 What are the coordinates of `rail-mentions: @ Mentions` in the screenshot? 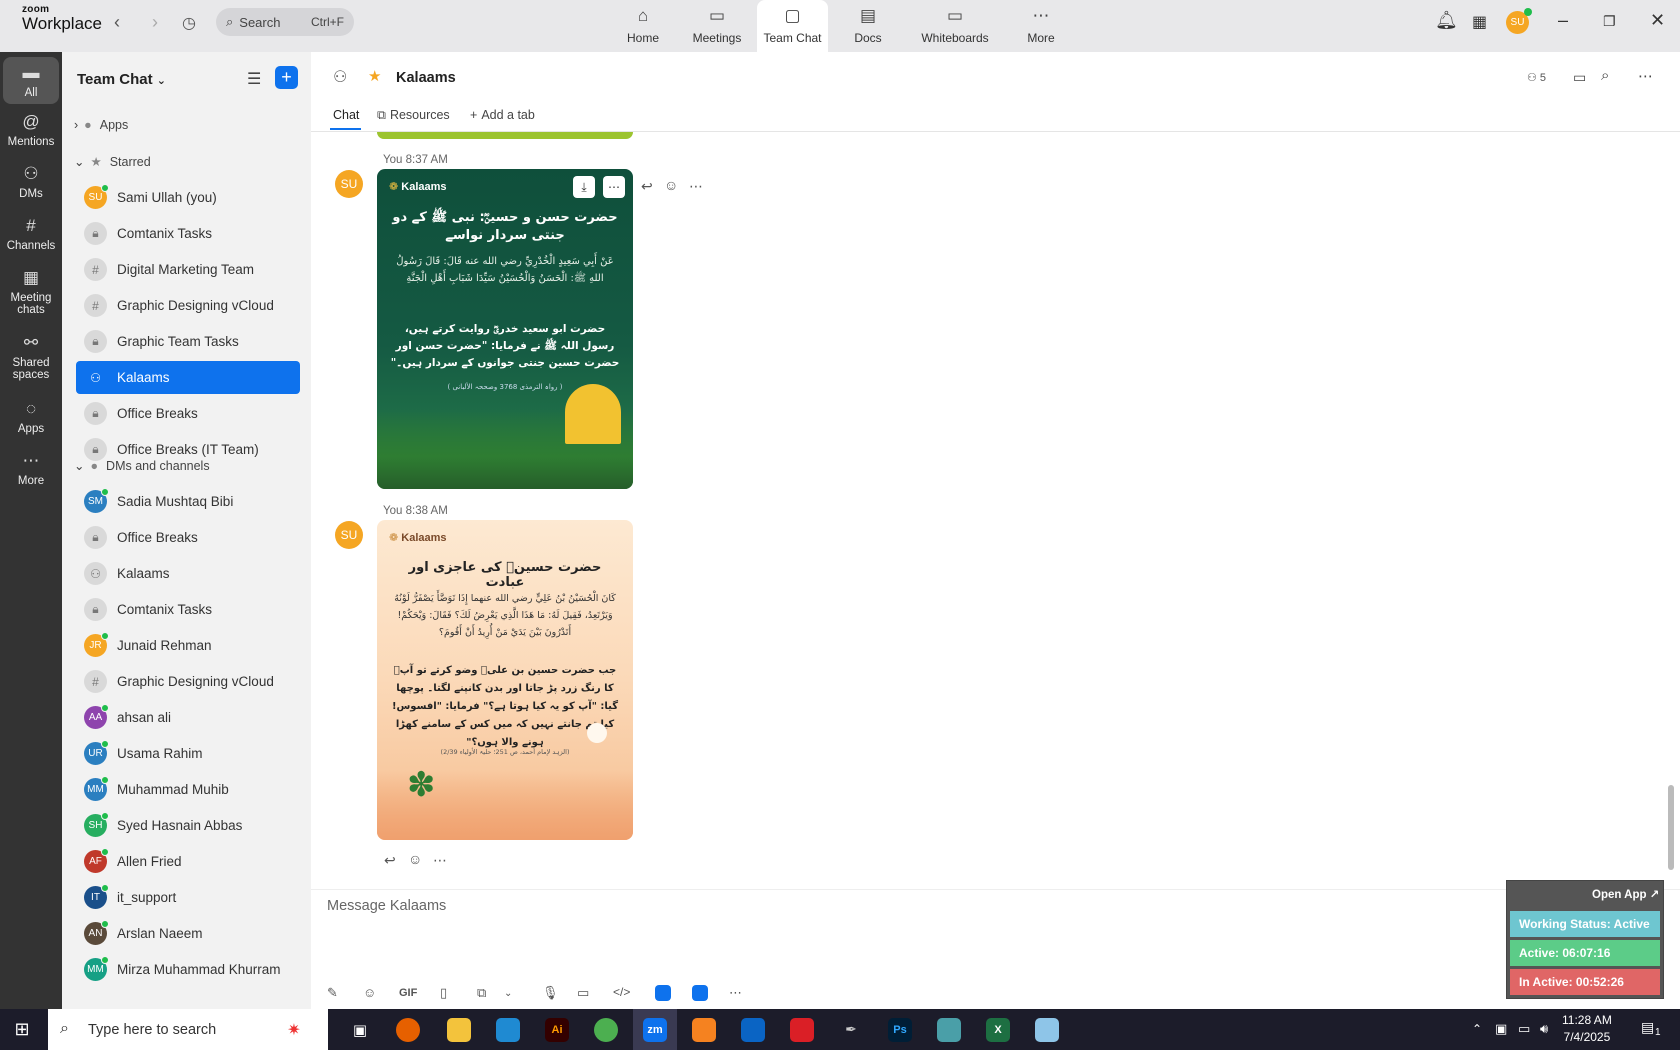 It's located at (31, 130).